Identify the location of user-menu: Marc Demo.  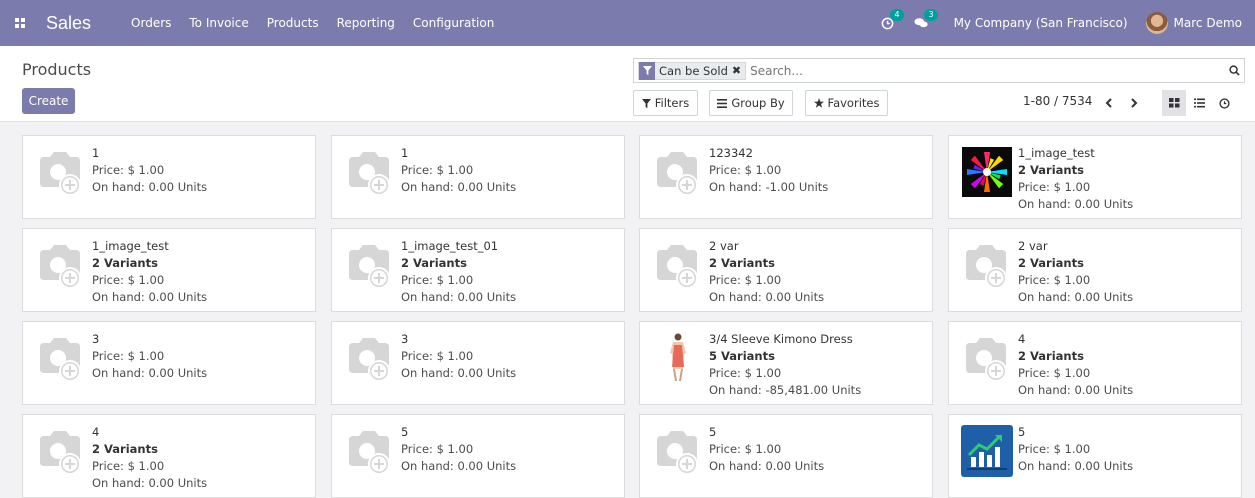
(1193, 23).